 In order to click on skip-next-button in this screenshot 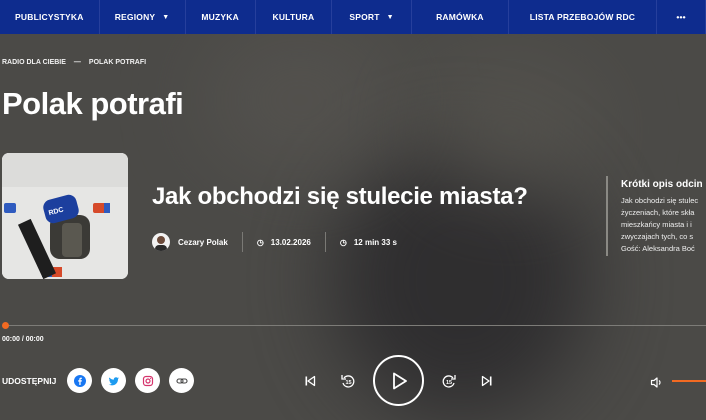, I will do `click(487, 381)`.